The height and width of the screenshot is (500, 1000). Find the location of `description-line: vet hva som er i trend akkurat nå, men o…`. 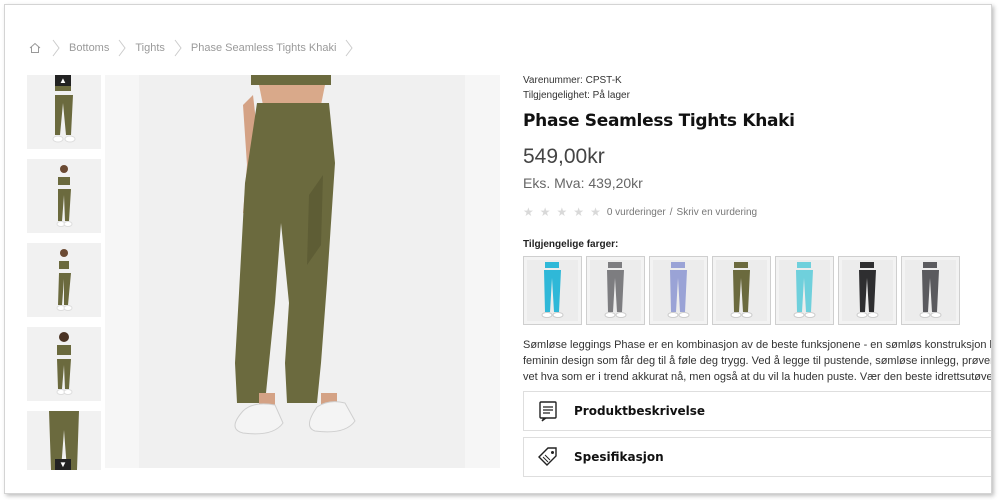

description-line: vet hva som er i trend akkurat nå, men o… is located at coordinates (757, 377).